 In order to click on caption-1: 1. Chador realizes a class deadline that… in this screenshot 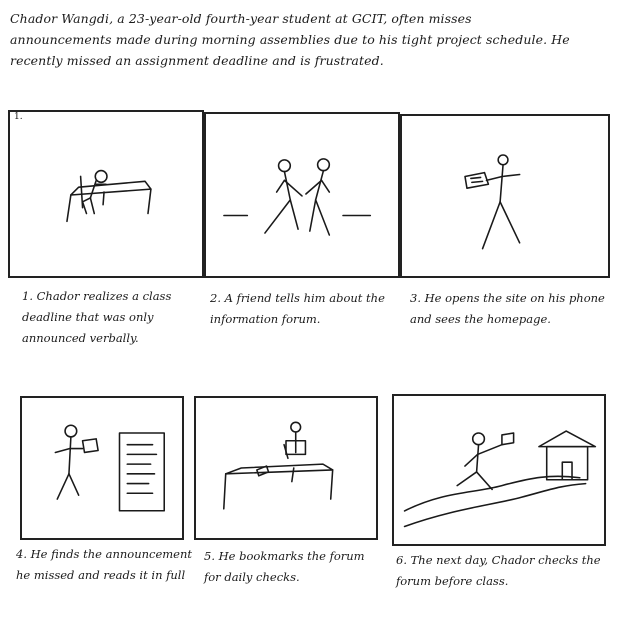, I will do `click(97, 317)`.